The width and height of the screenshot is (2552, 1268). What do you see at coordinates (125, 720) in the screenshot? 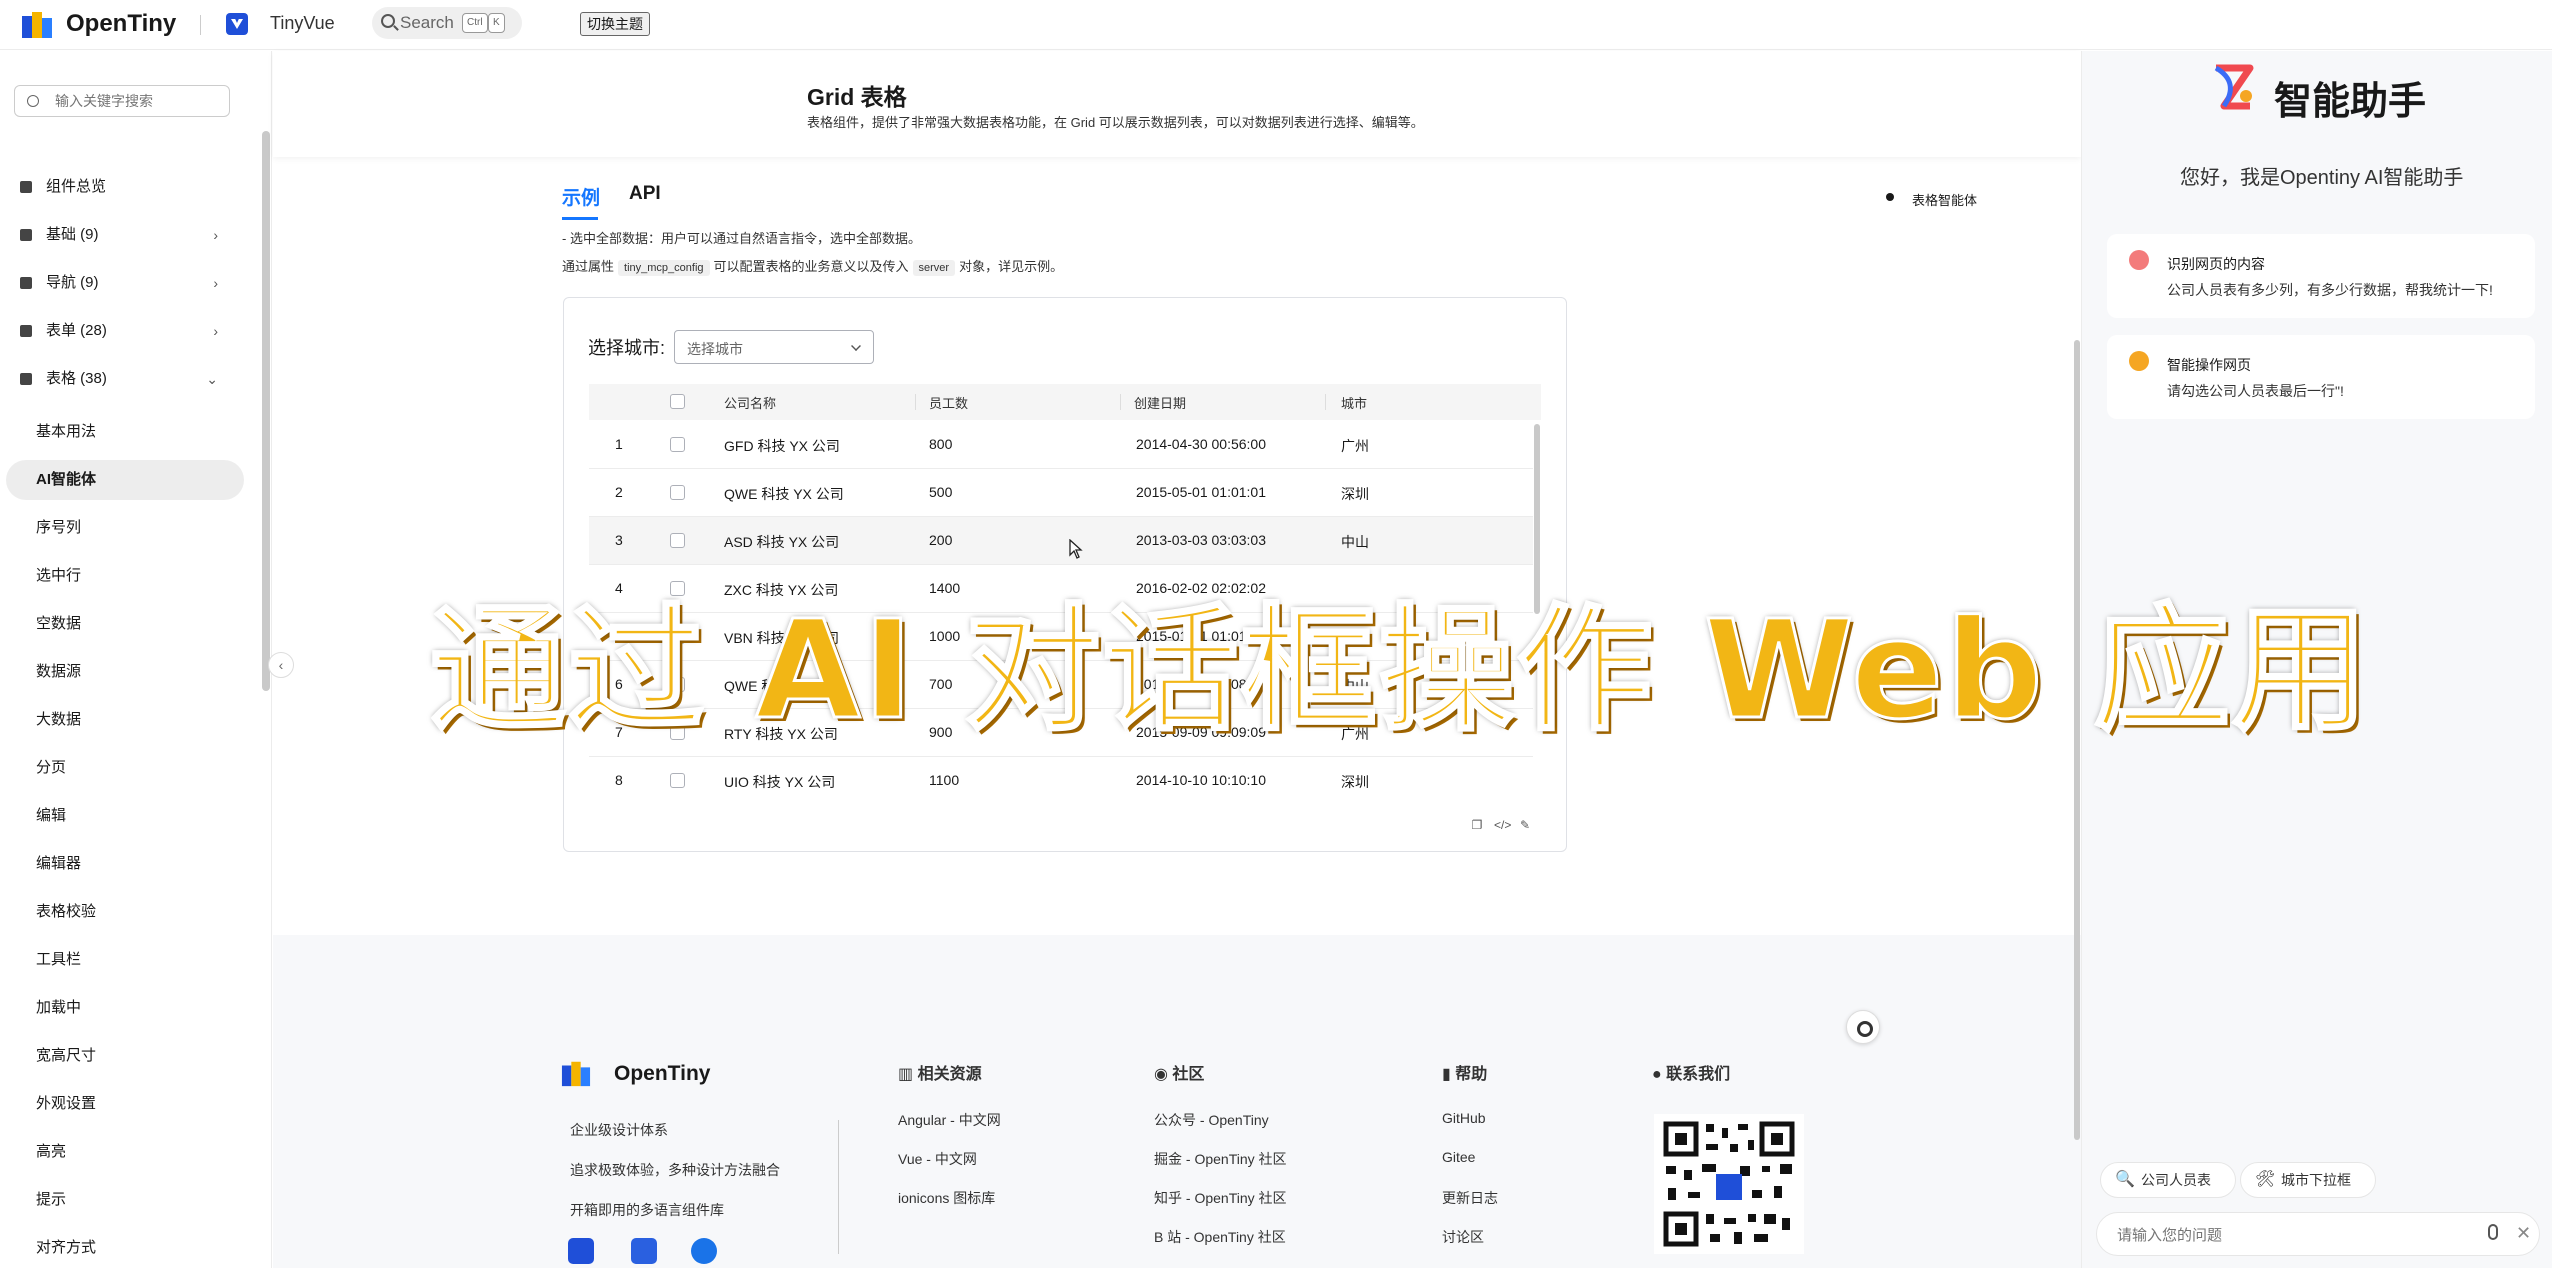
I see `sidebar-item-big-data: 大数据` at bounding box center [125, 720].